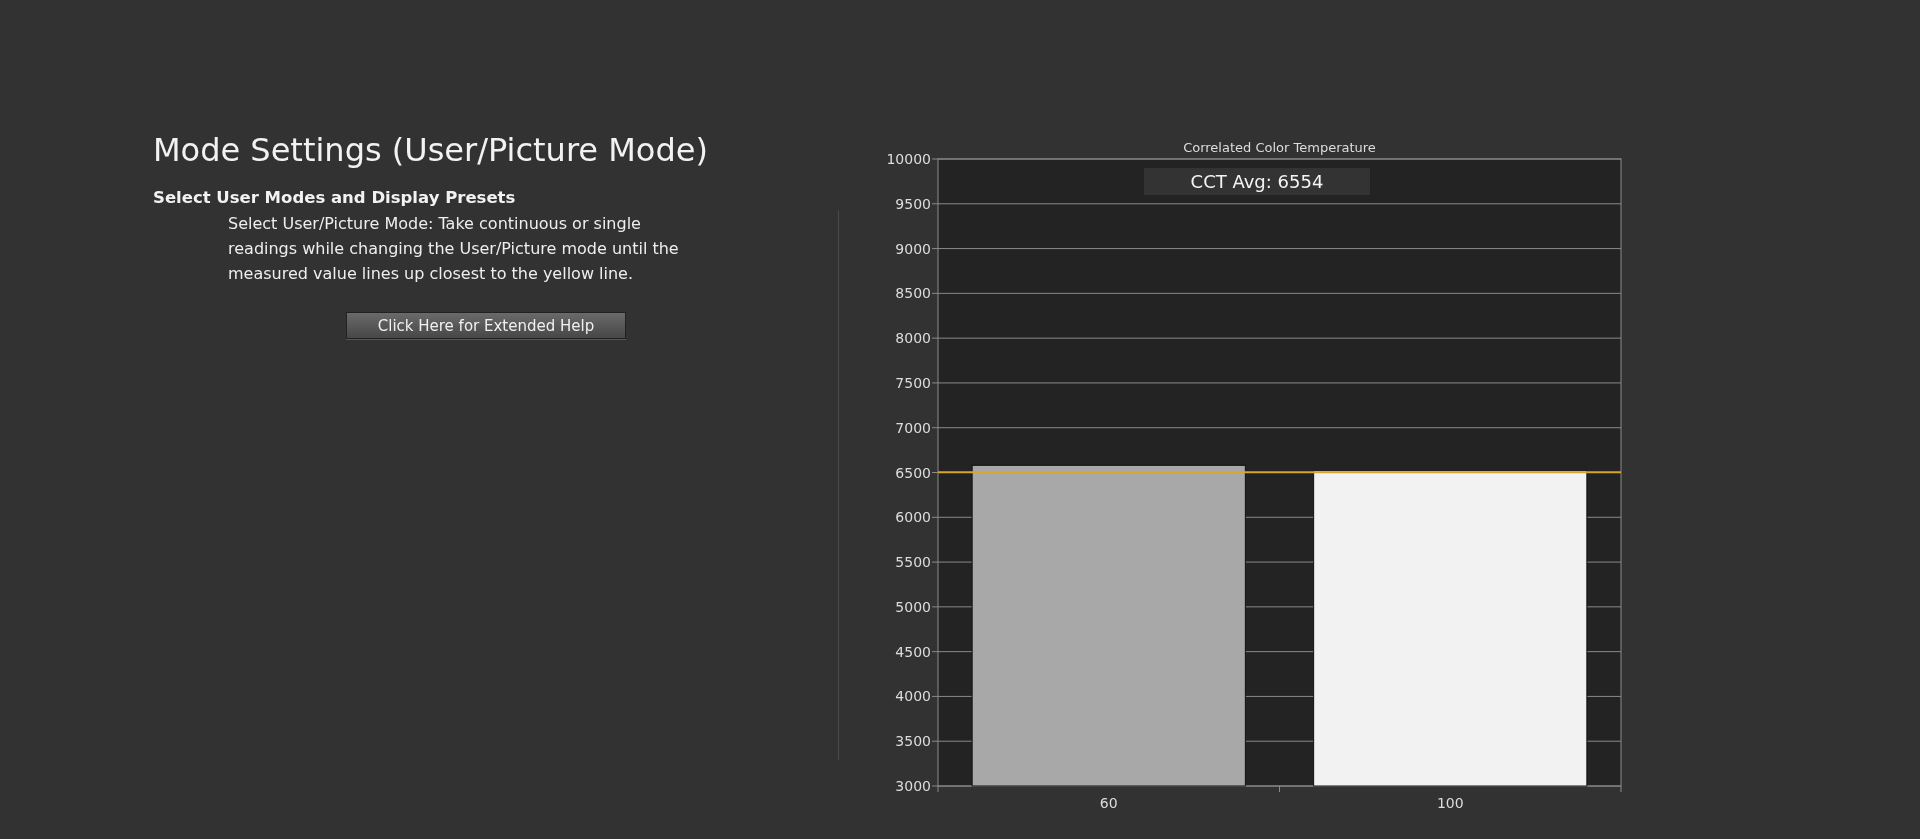 This screenshot has width=1920, height=839. Describe the element at coordinates (913, 606) in the screenshot. I see `y-axis-label: 5000` at that location.